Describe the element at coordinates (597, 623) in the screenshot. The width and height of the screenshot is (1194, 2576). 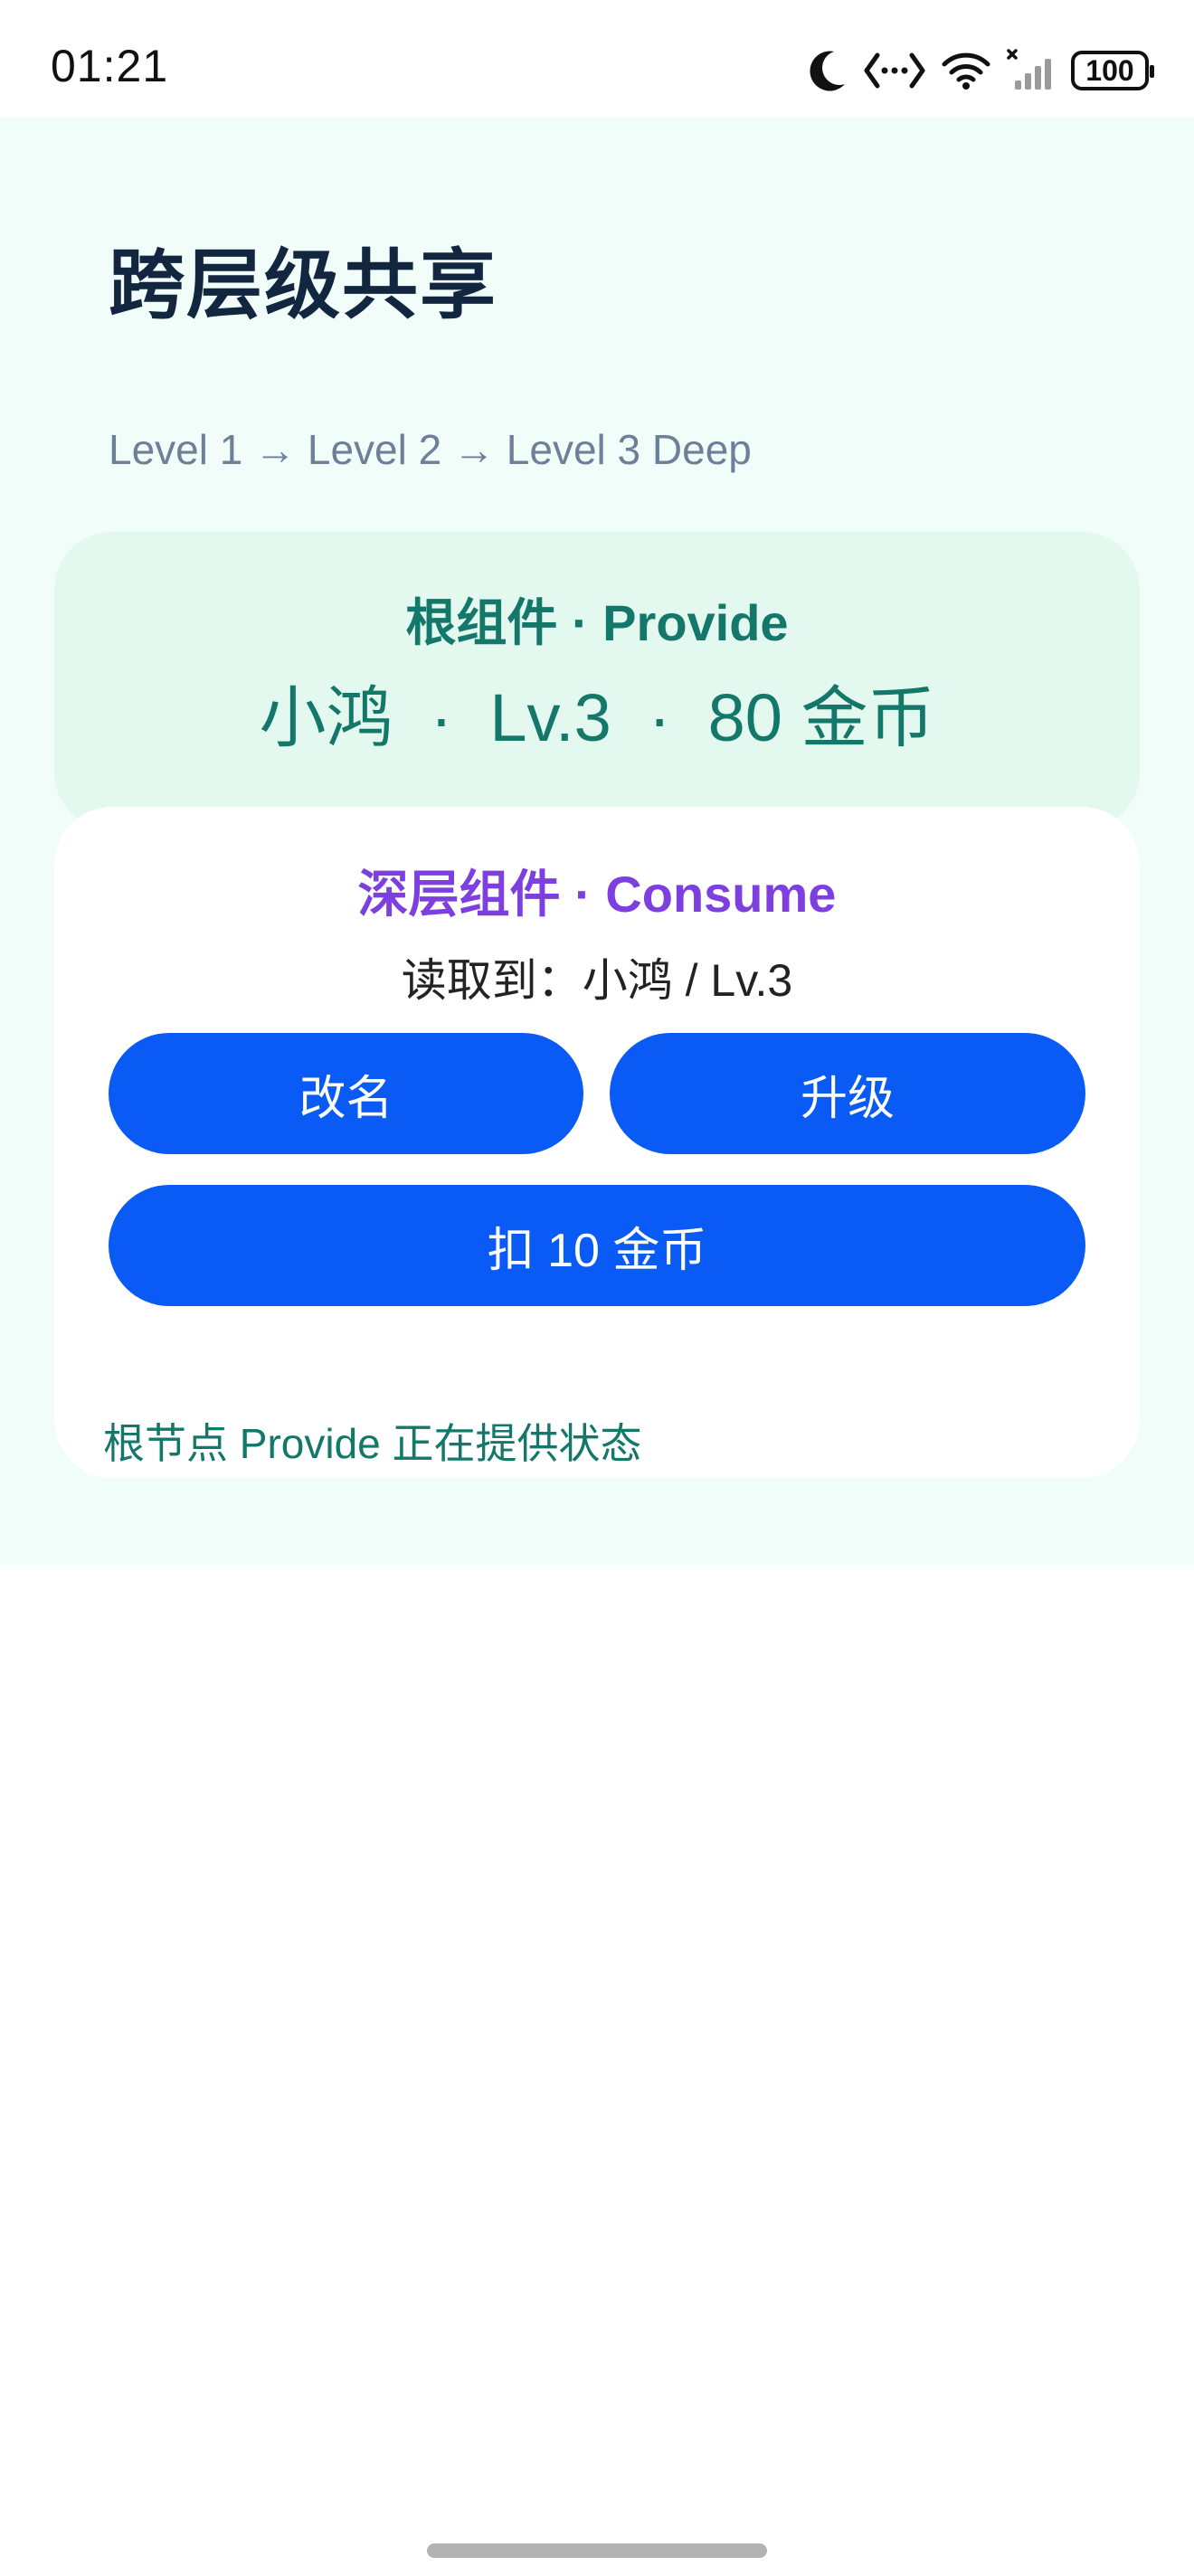
I see `provider-heading: 根组件 · Provide` at that location.